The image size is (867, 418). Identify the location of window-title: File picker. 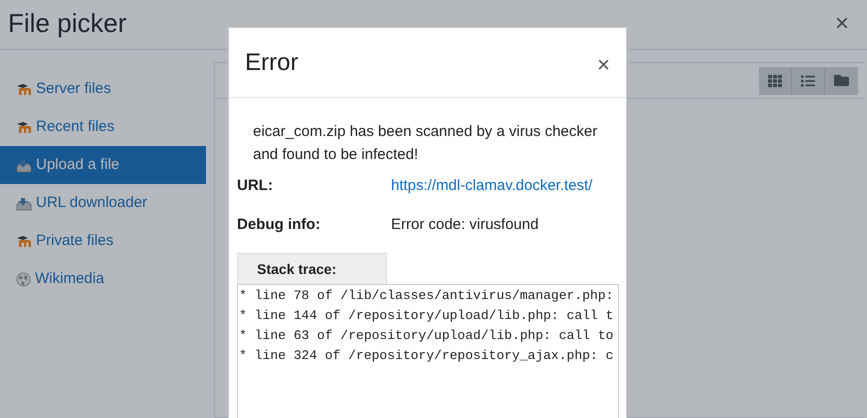
(67, 23).